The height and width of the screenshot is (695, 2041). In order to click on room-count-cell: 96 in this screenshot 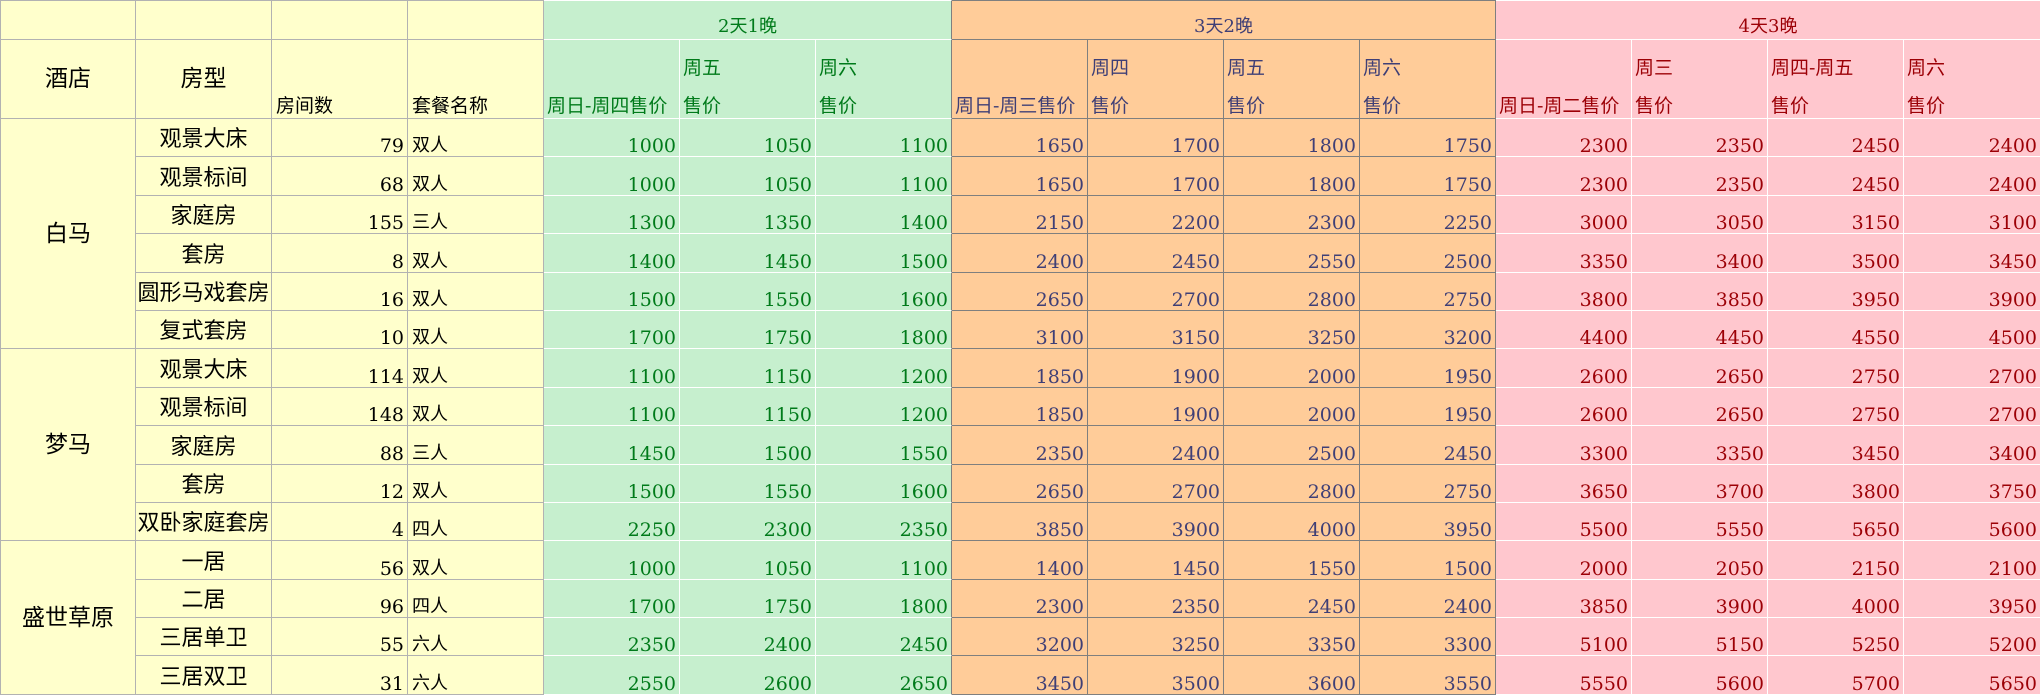, I will do `click(340, 599)`.